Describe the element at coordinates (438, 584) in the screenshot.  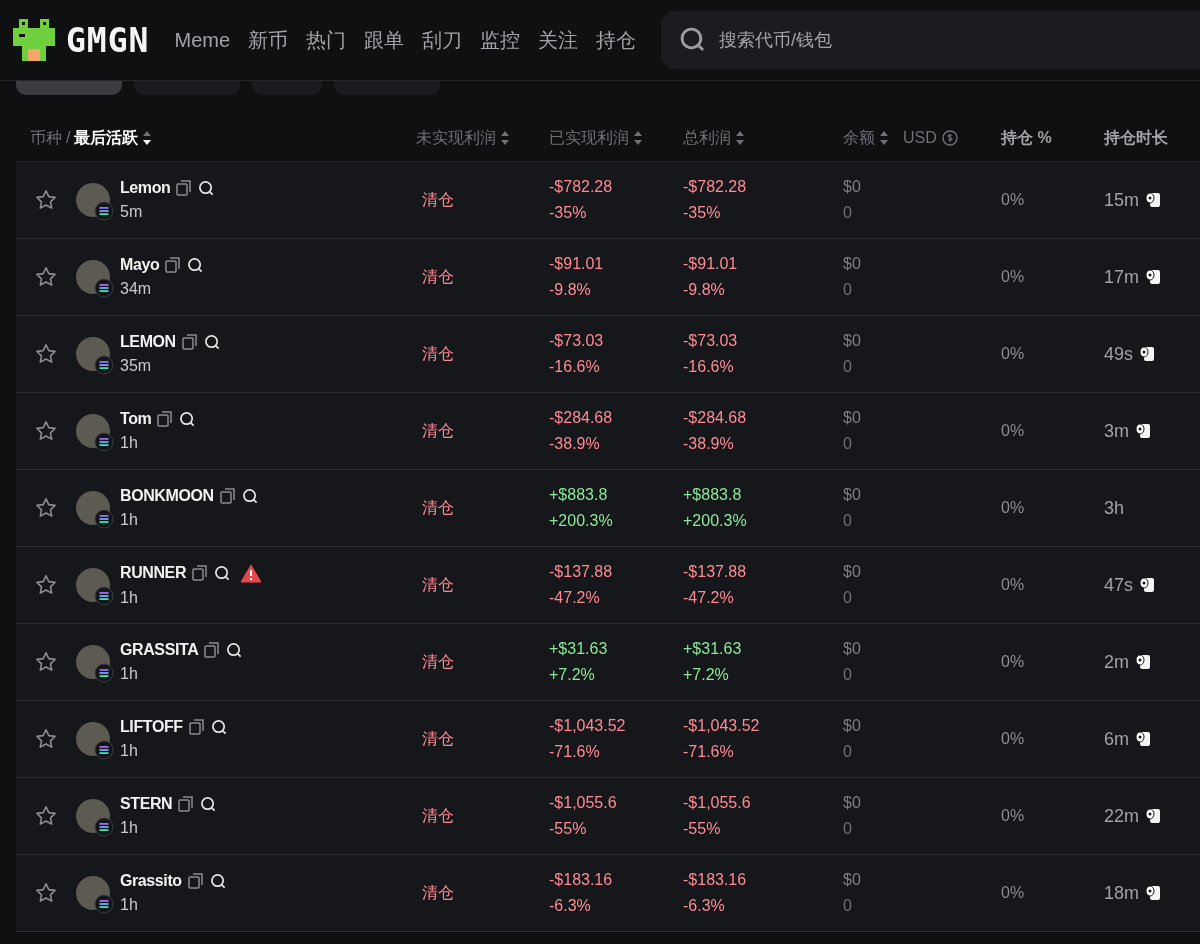
I see `status-text: 清仓` at that location.